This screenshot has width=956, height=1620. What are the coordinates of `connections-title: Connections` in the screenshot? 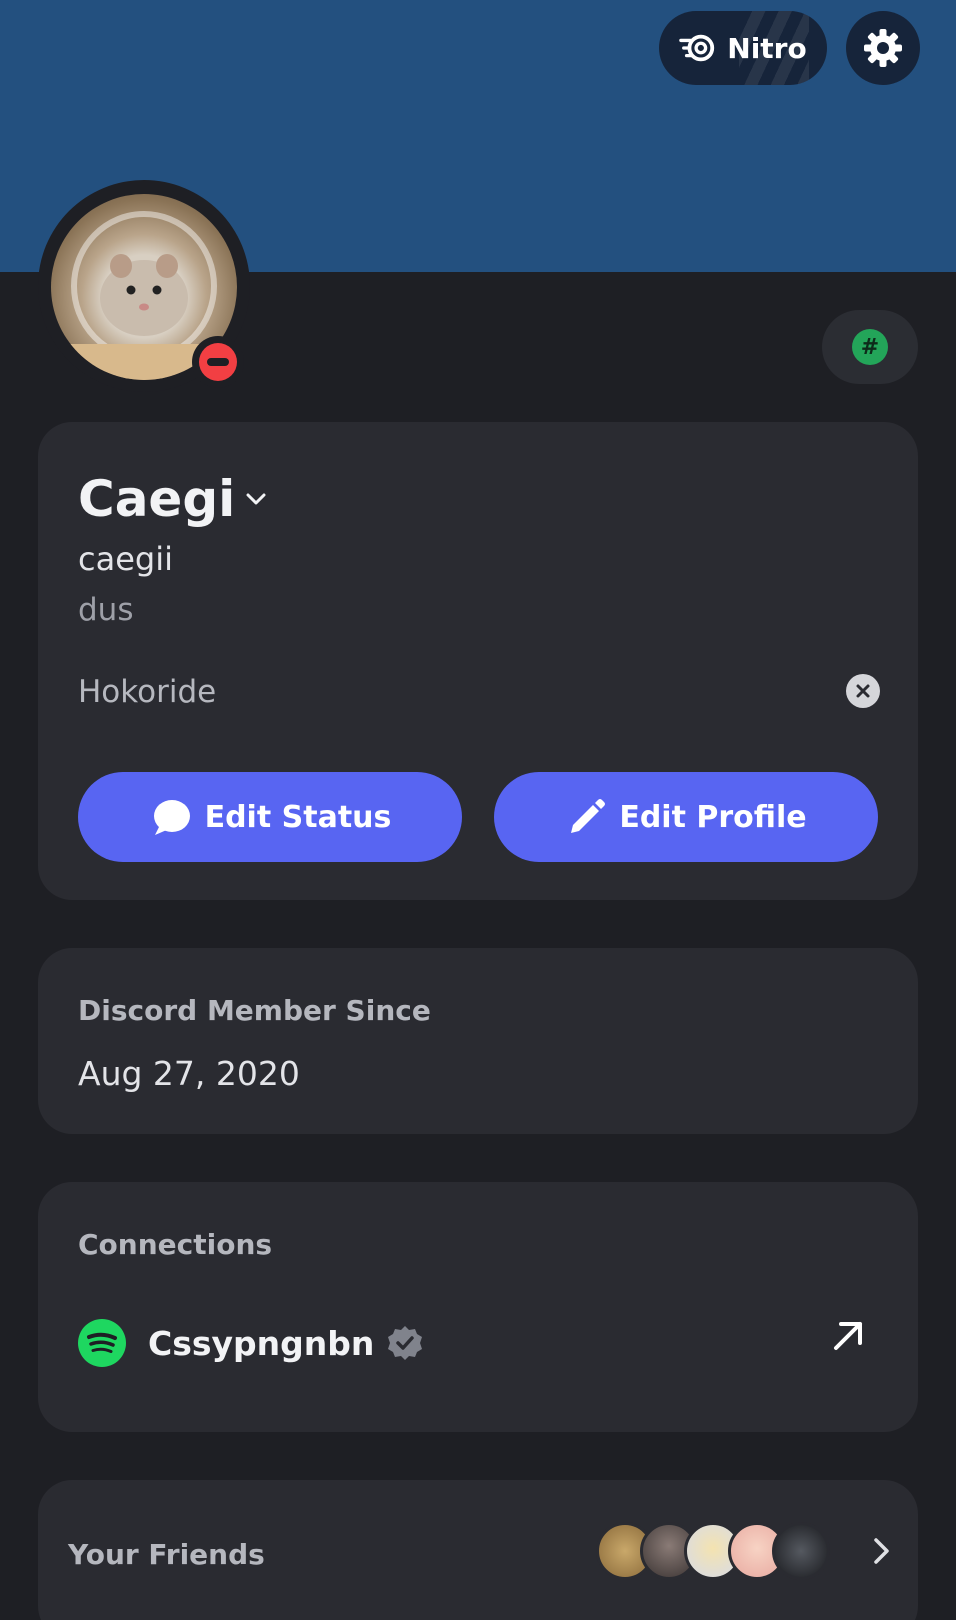 It's located at (175, 1244).